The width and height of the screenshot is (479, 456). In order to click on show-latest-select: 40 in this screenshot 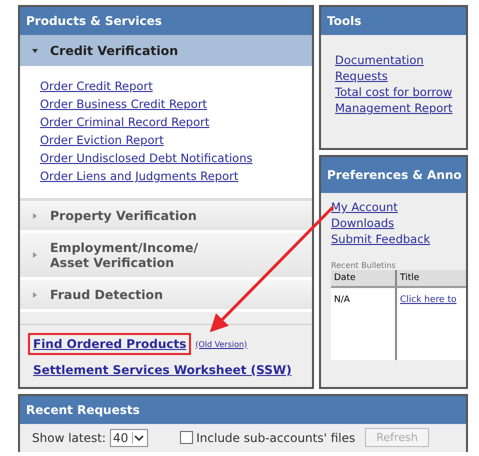, I will do `click(129, 437)`.